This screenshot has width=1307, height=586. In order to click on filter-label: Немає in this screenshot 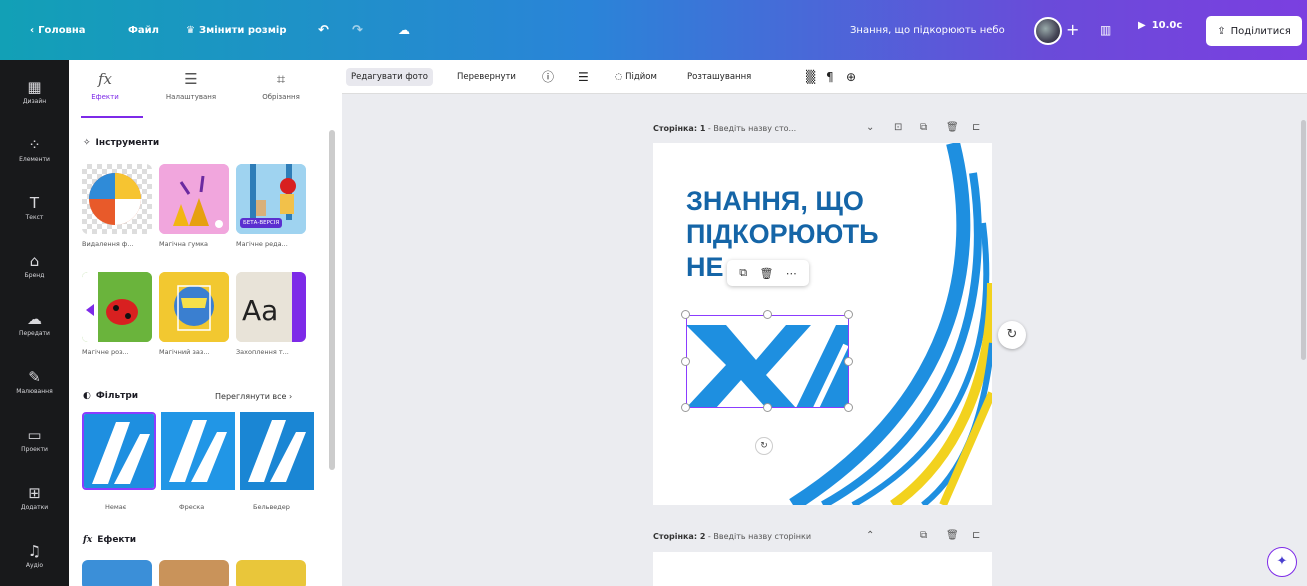, I will do `click(116, 507)`.